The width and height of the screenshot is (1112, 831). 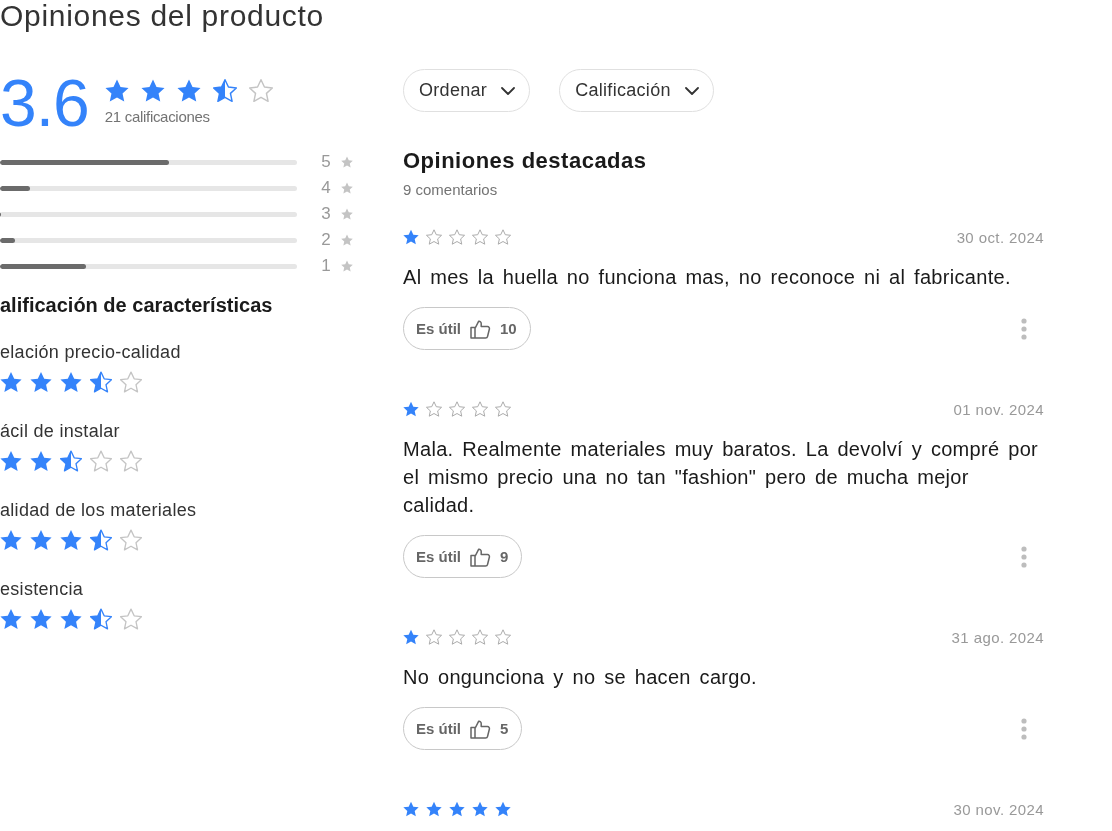 I want to click on review-text: No ongunciona y no se hacen cargo., so click(x=580, y=677).